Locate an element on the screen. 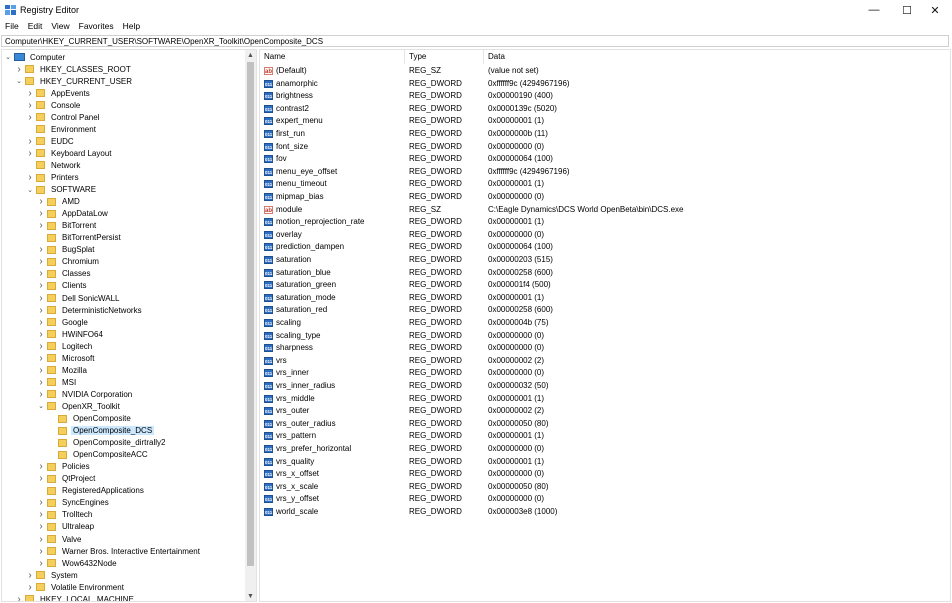 This screenshot has height=603, width=952. tree-item: › QtProject is located at coordinates (67, 479).